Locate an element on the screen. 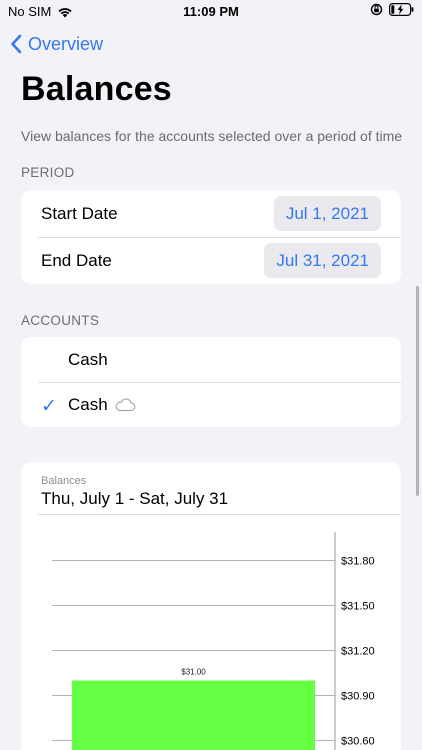  accounts-card: Cash ✓ Cash is located at coordinates (211, 382).